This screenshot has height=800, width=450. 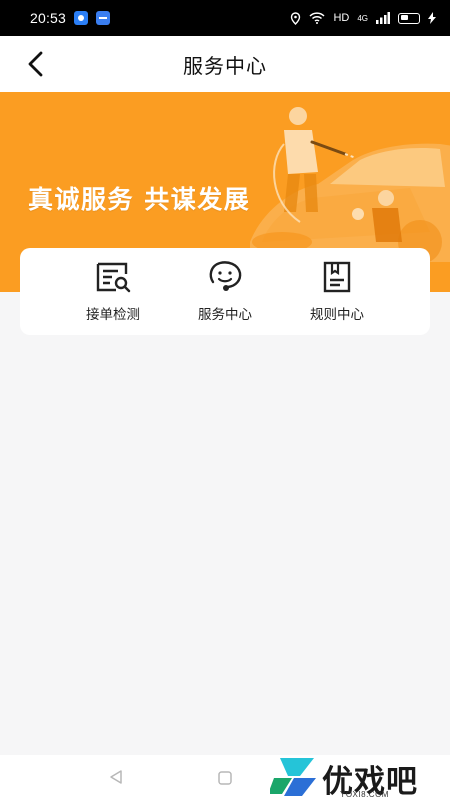 What do you see at coordinates (341, 18) in the screenshot?
I see `network-type-label: HD` at bounding box center [341, 18].